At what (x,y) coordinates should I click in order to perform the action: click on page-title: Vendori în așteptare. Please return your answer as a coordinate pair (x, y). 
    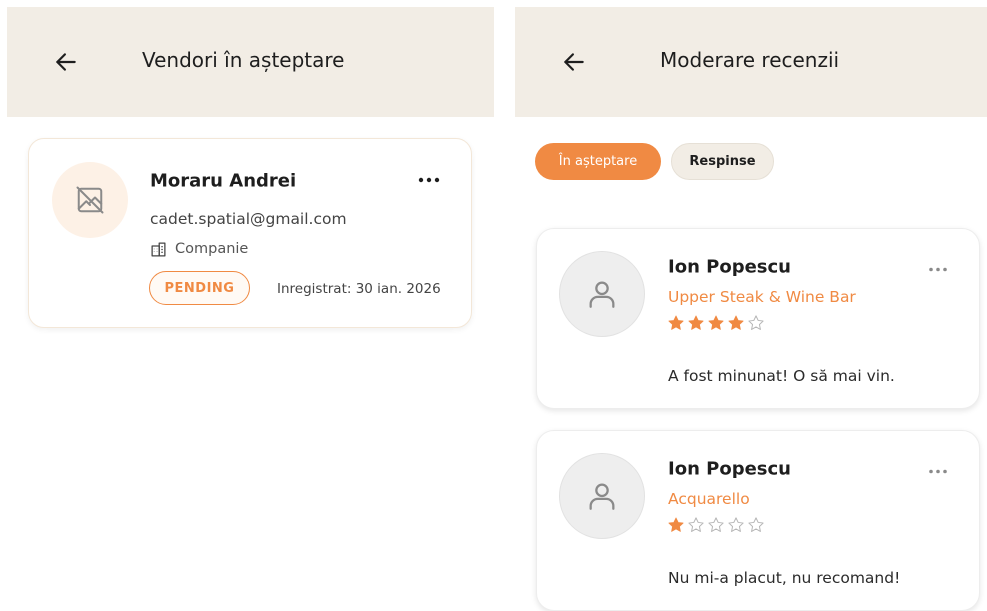
    Looking at the image, I should click on (243, 60).